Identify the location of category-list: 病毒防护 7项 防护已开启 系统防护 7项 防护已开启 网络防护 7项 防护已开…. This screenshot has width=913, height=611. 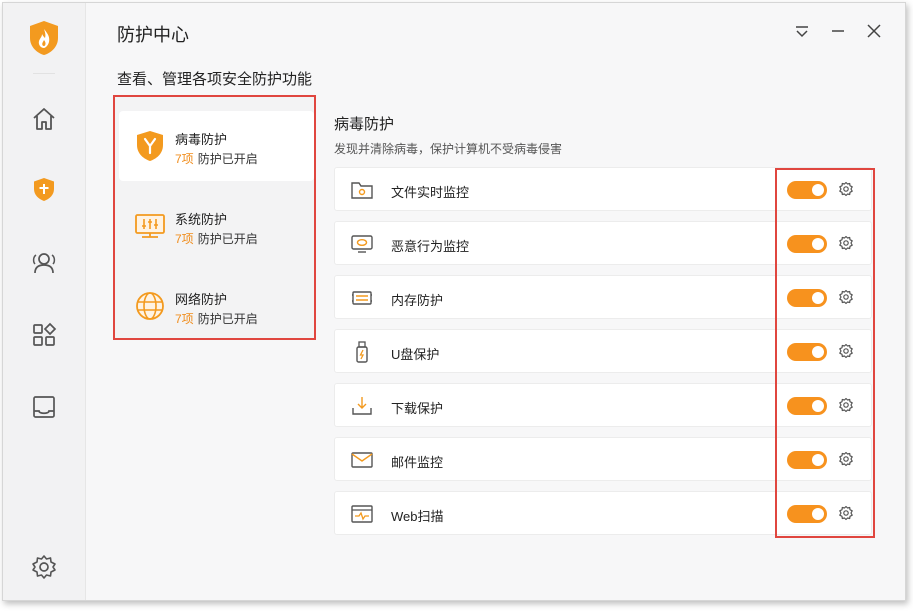
(214, 217).